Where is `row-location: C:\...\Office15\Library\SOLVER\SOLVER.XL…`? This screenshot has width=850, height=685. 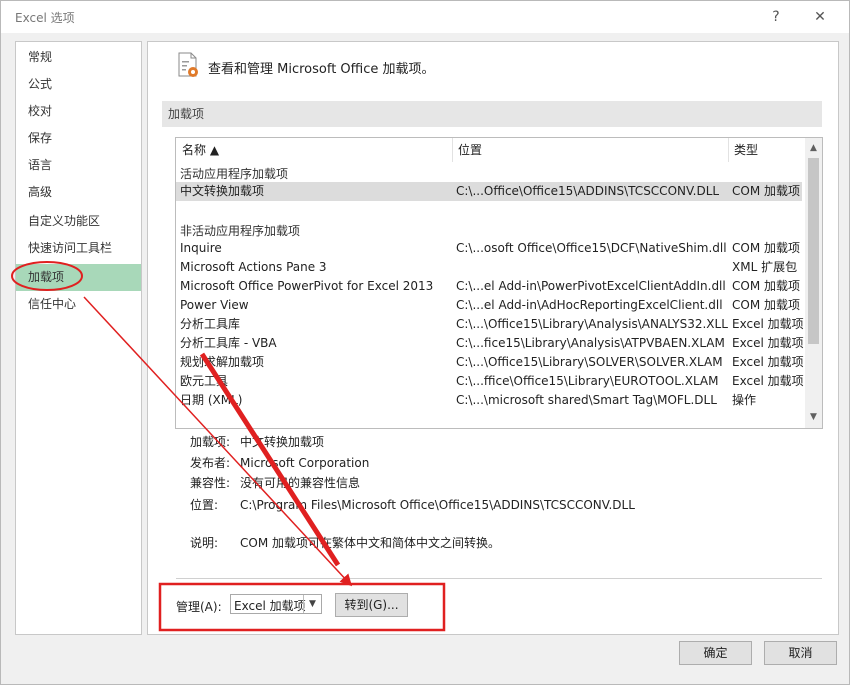
row-location: C:\...\Office15\Library\SOLVER\SOLVER.XL… is located at coordinates (589, 362).